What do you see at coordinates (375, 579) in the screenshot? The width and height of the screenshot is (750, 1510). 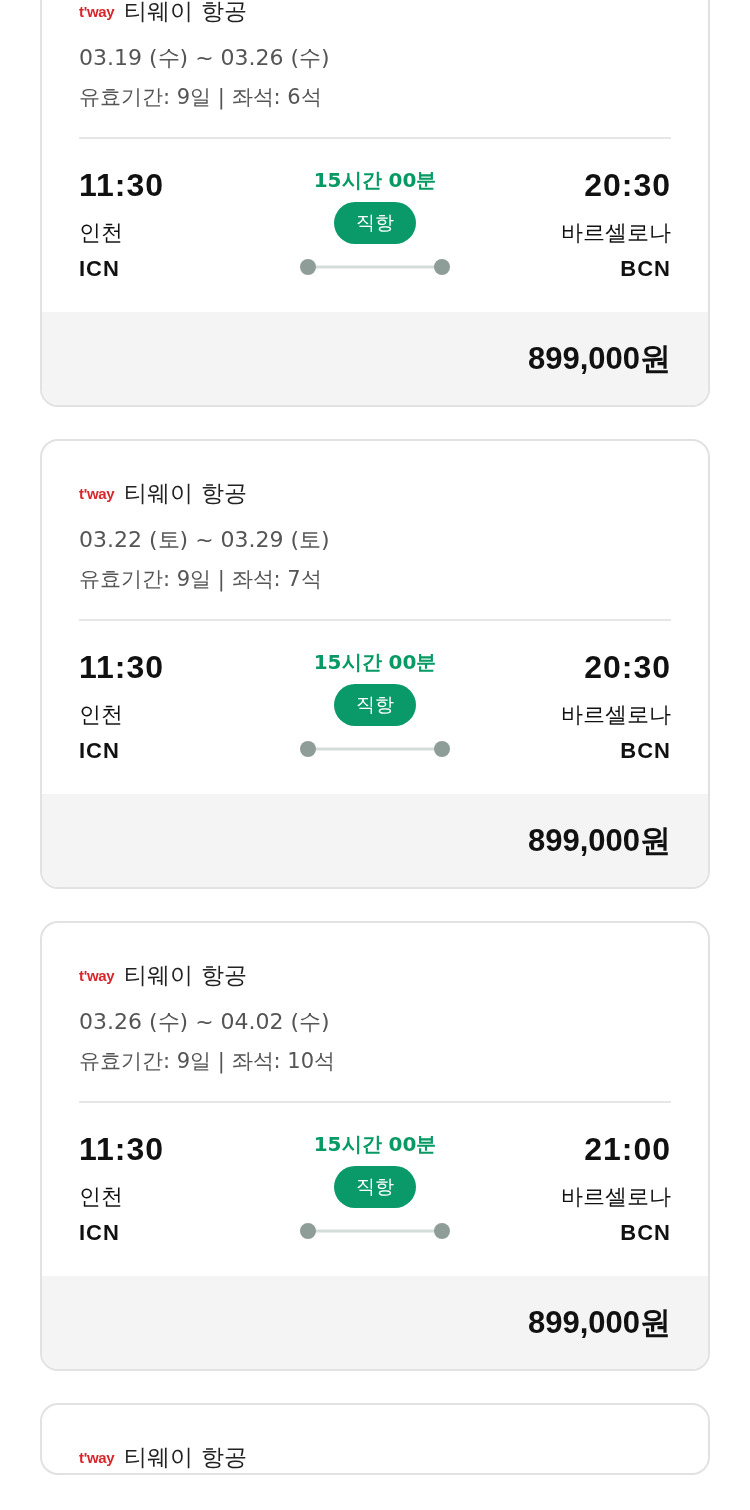 I see `validity-seats: 유효기간: 9일 | 좌석: 7석` at bounding box center [375, 579].